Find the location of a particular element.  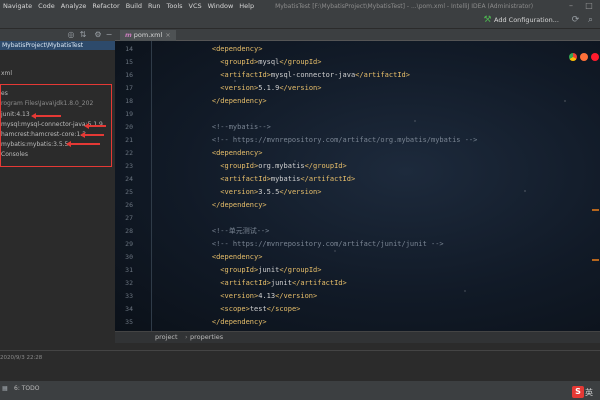

line-number: 17 is located at coordinates (129, 88).